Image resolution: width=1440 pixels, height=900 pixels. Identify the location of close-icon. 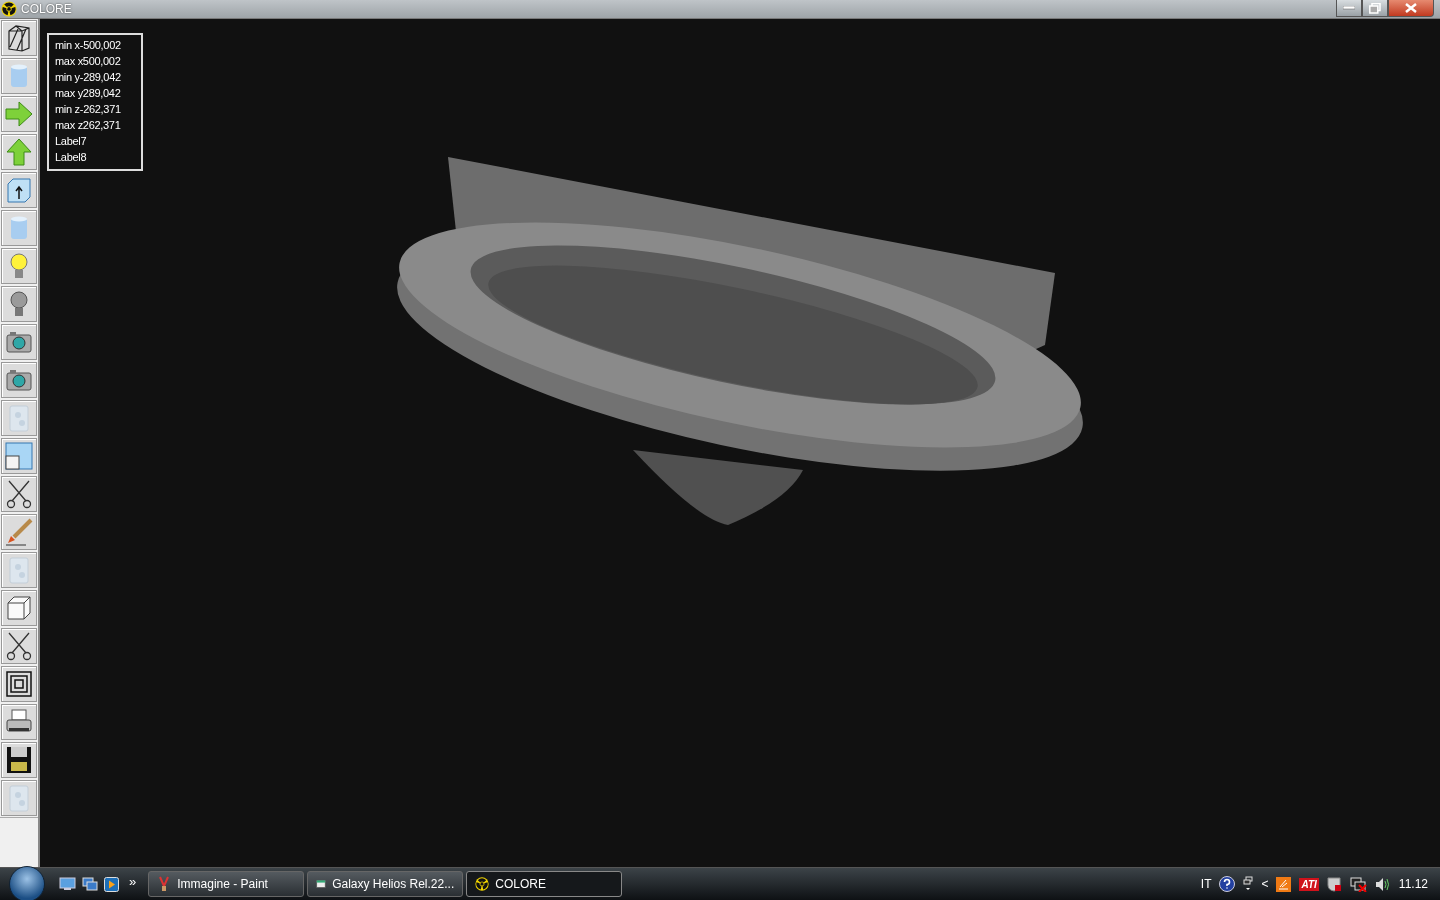
(1411, 8).